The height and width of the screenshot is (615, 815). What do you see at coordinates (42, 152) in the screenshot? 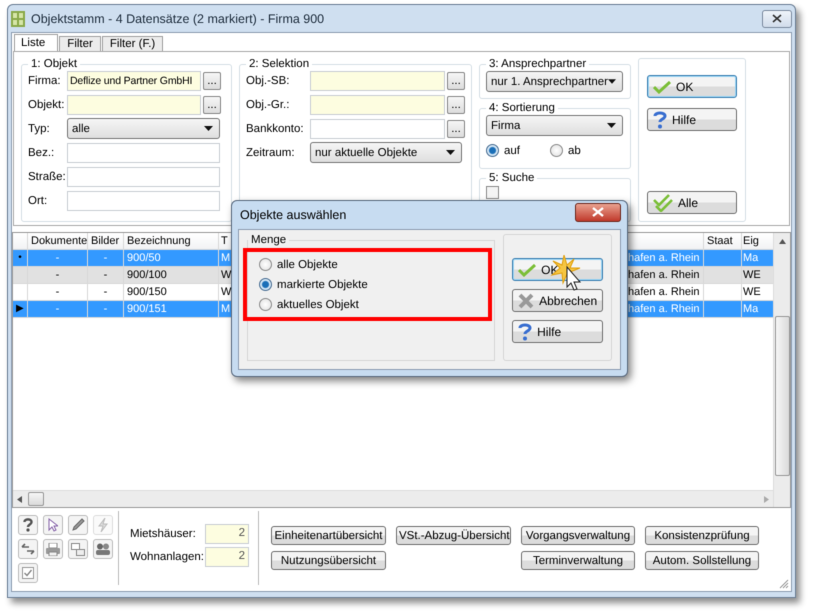
I see `field-label: Bez.:` at bounding box center [42, 152].